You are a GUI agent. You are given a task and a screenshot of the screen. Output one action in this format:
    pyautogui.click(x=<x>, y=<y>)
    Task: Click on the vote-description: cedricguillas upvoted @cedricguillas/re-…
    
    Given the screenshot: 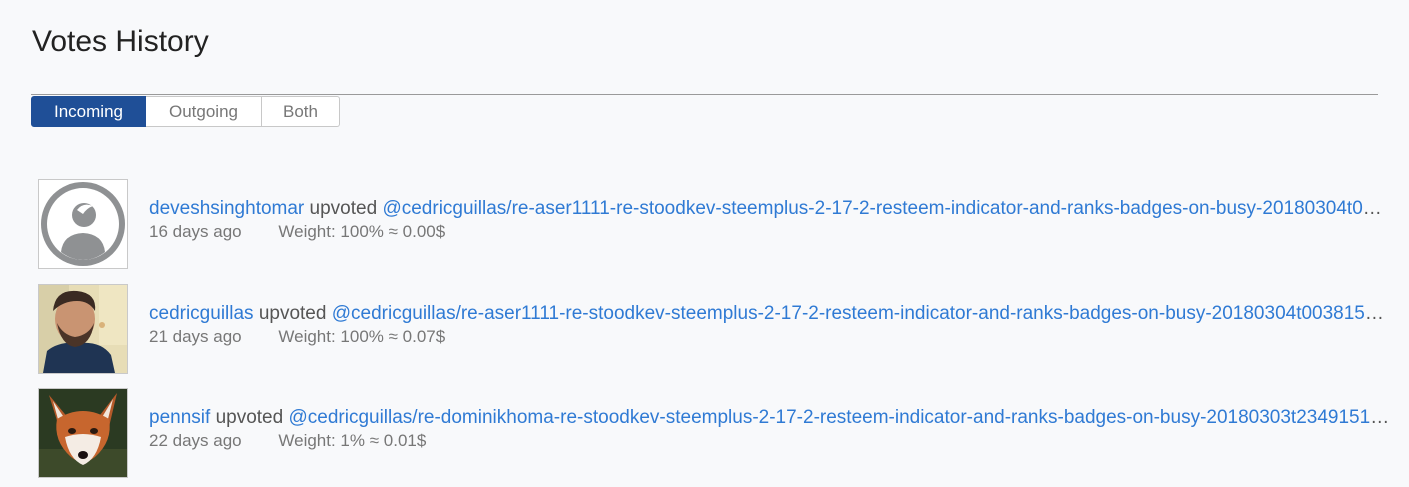 What is the action you would take?
    pyautogui.click(x=770, y=314)
    